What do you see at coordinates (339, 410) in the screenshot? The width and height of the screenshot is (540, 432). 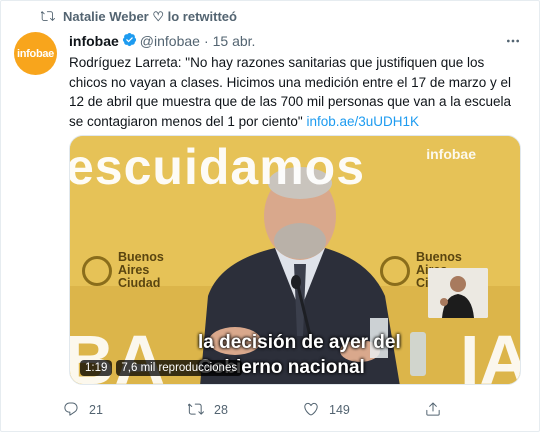 I see `like-count: 149` at bounding box center [339, 410].